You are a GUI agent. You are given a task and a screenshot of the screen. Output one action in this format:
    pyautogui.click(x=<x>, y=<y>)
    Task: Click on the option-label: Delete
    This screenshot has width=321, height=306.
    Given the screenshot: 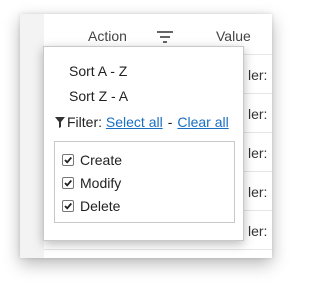 What is the action you would take?
    pyautogui.click(x=100, y=206)
    